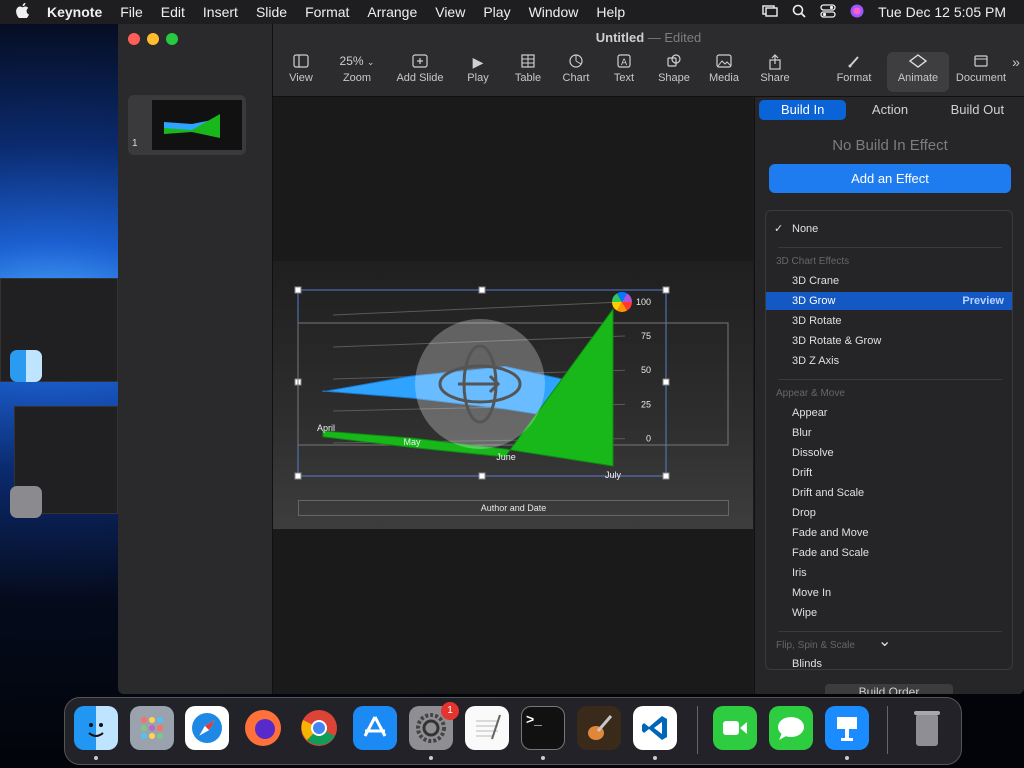  Describe the element at coordinates (152, 728) in the screenshot. I see `dock-launchpad-icon` at that location.